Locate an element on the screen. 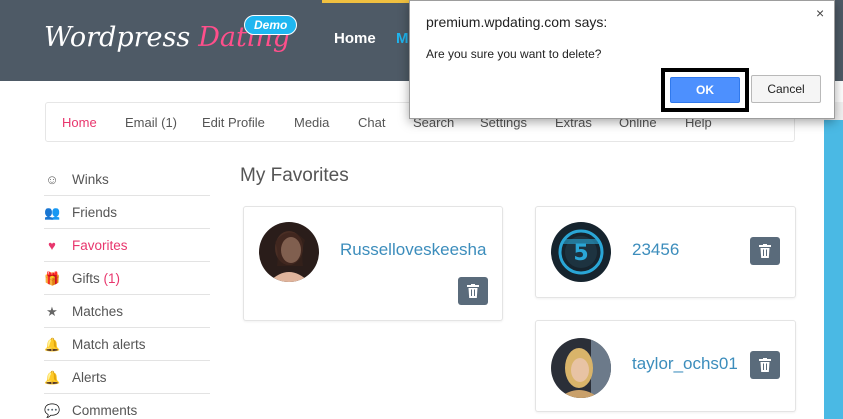 Image resolution: width=843 pixels, height=419 pixels. comments-icon: 💬 is located at coordinates (52, 410).